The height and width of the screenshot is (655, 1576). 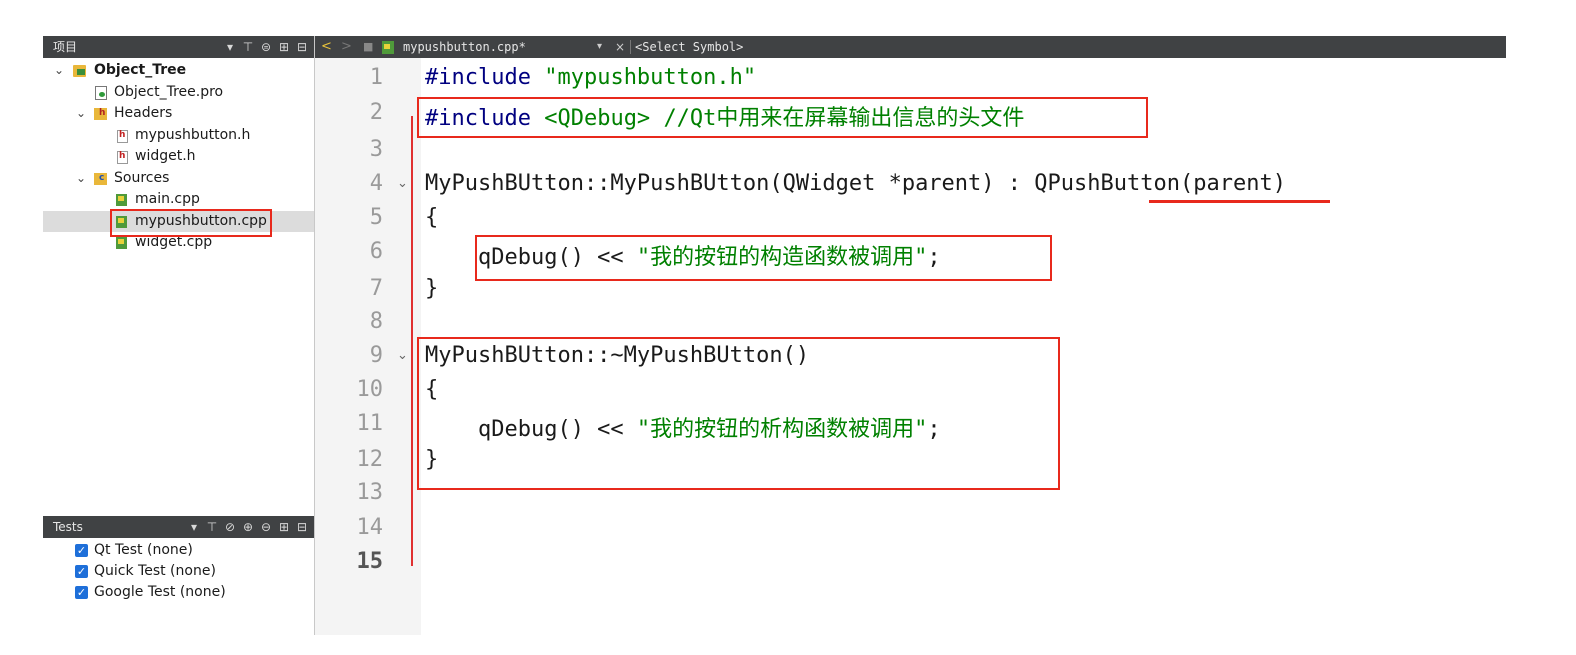 I want to click on code-line-5: {, so click(x=432, y=217).